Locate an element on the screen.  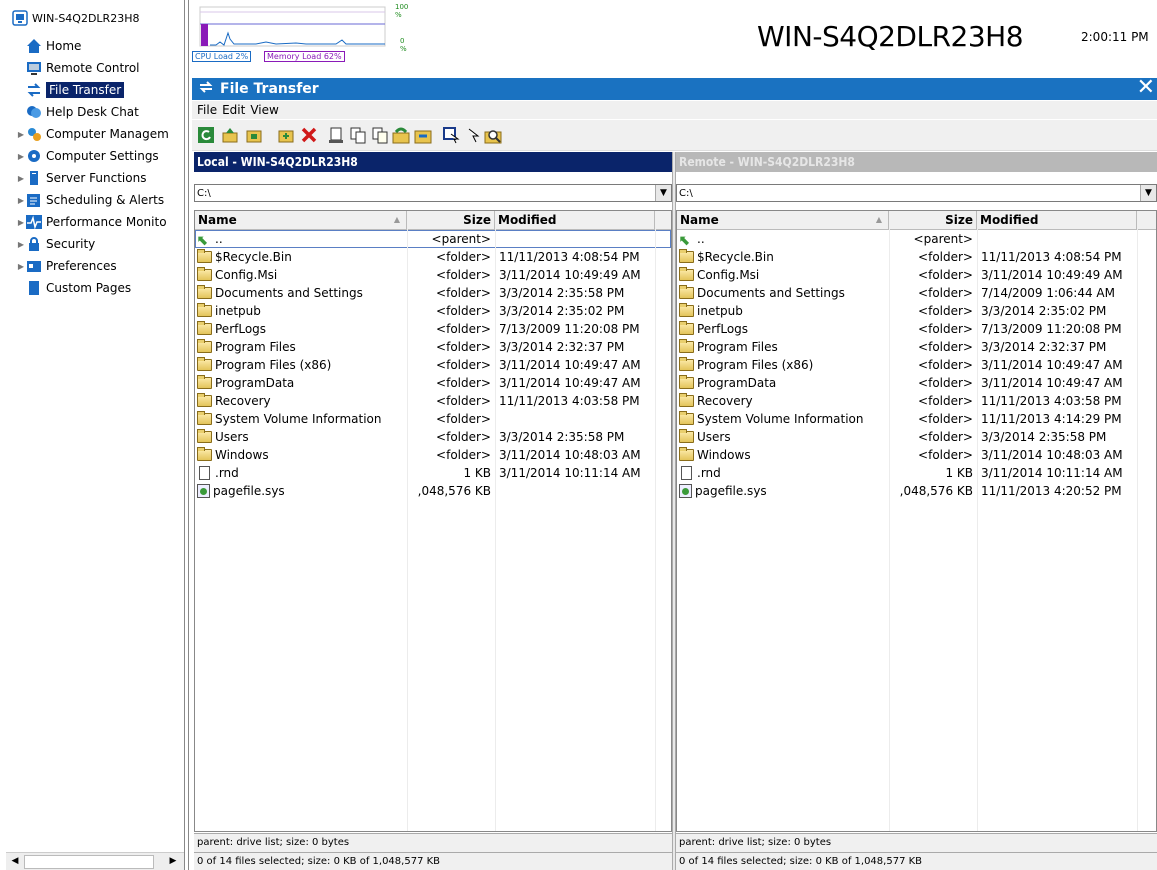
scroll-right-icon: ▶ is located at coordinates (173, 861).